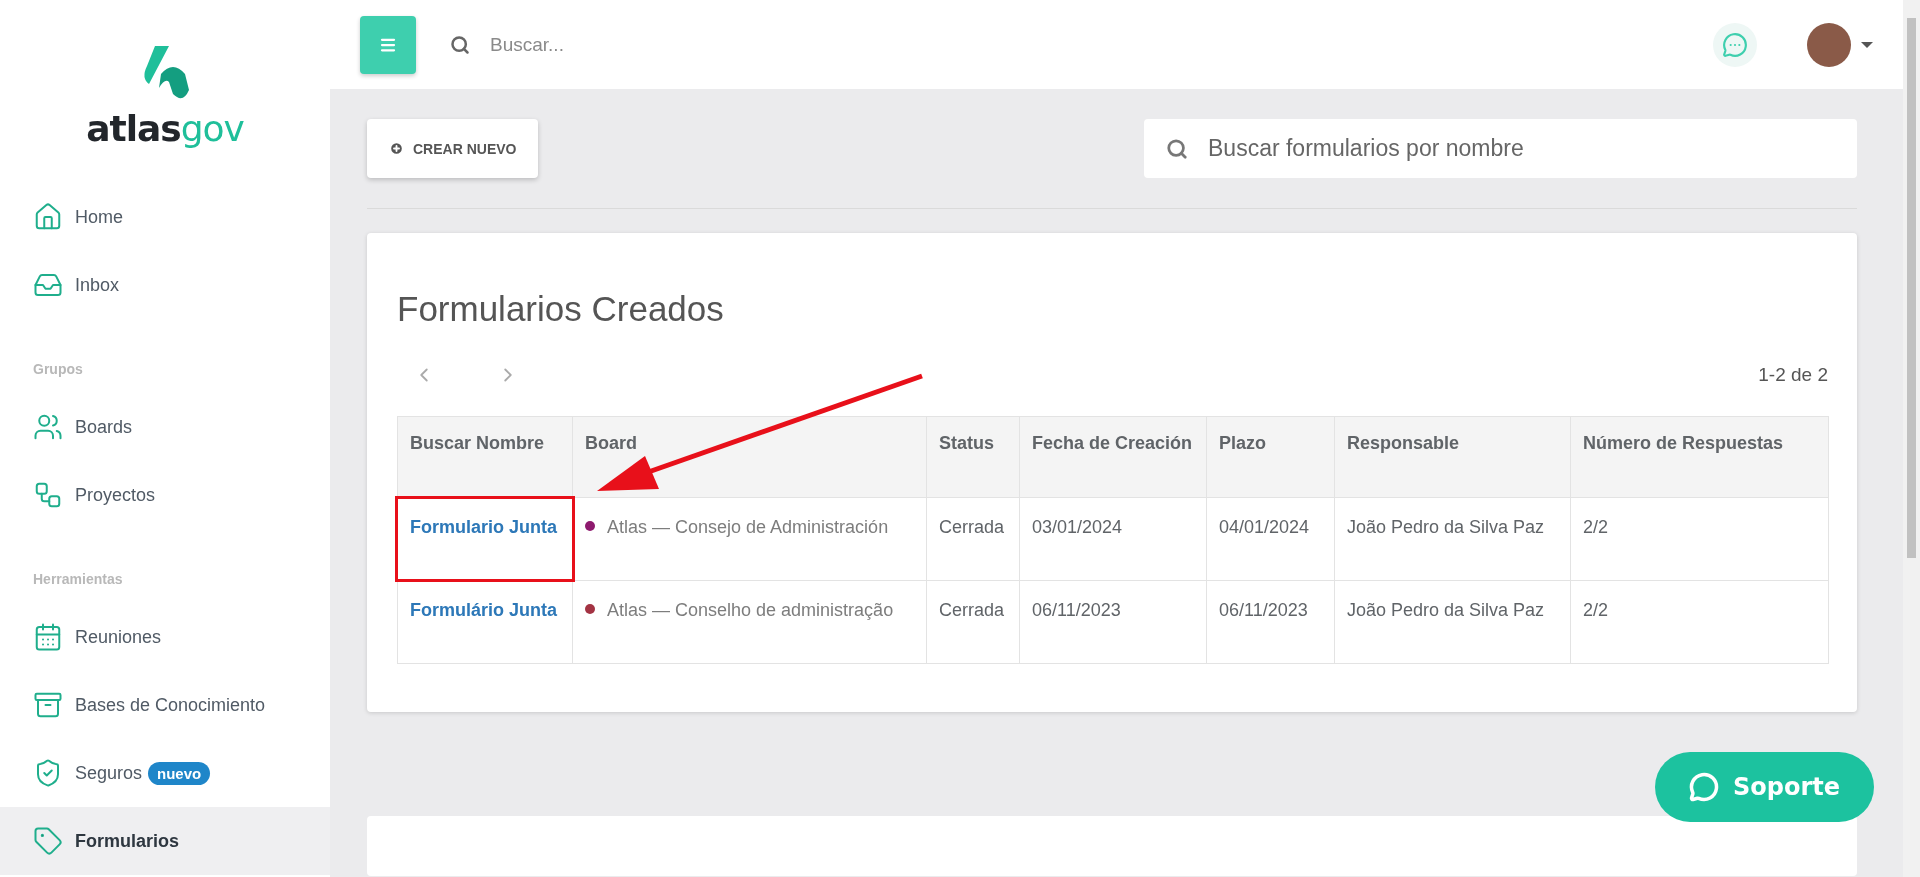 The height and width of the screenshot is (877, 1920). Describe the element at coordinates (1793, 375) in the screenshot. I see `pagination-text: 1-2 de 2` at that location.